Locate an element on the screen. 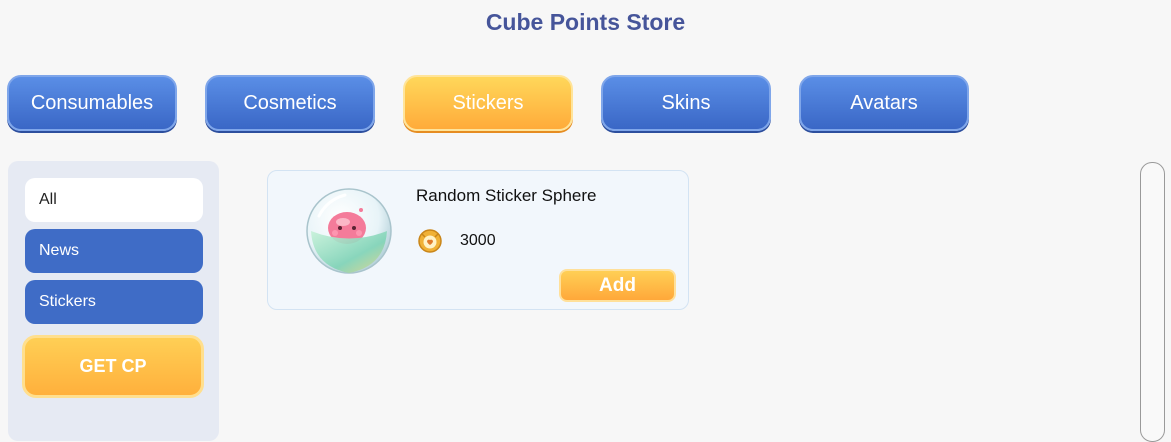 This screenshot has width=1171, height=442. page-title: Cube Points Store is located at coordinates (585, 22).